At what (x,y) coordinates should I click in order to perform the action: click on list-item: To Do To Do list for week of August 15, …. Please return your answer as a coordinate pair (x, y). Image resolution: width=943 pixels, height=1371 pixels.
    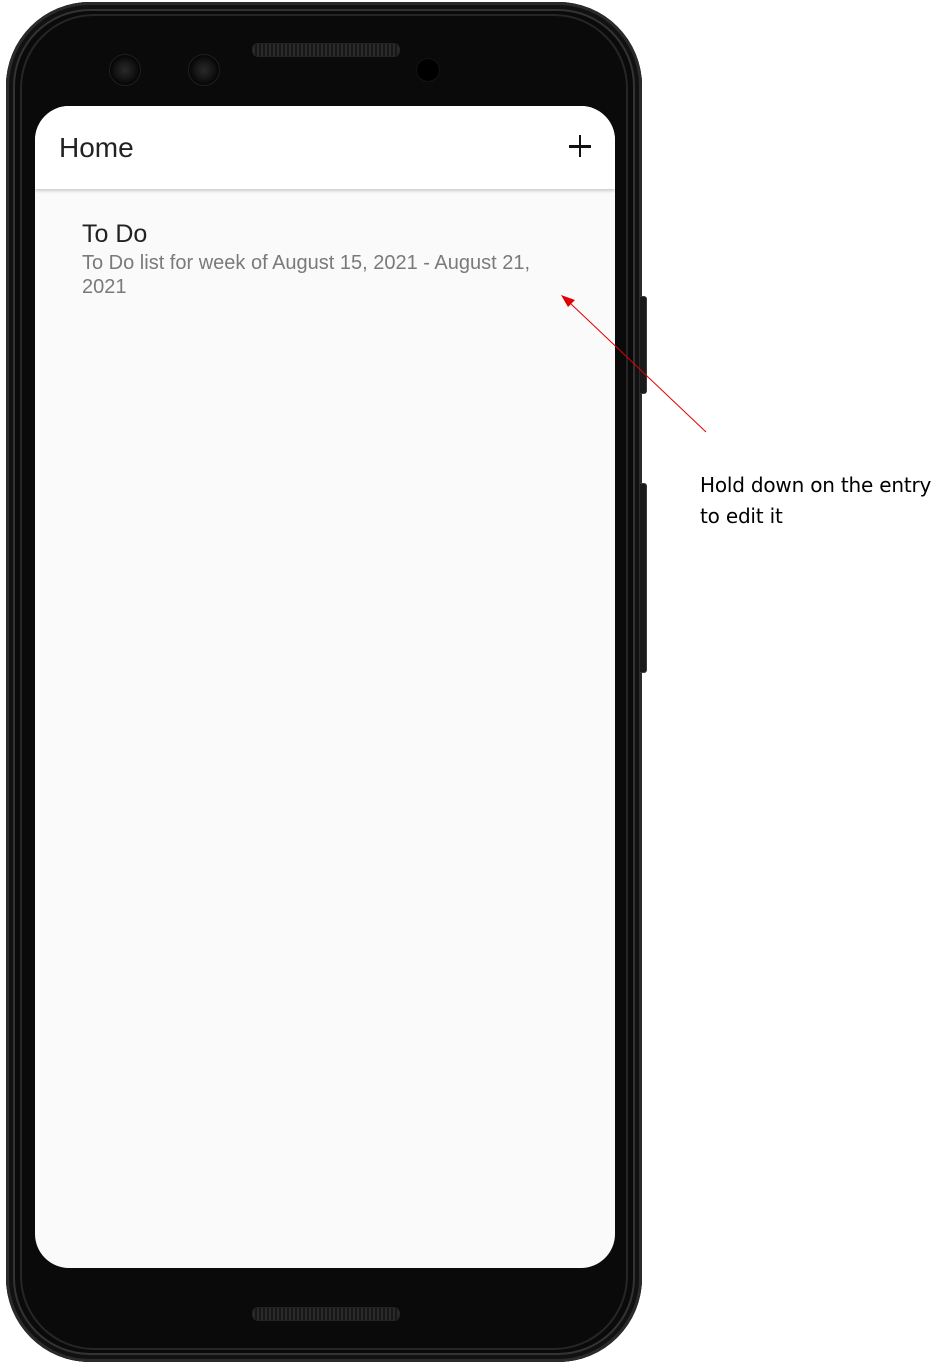
    Looking at the image, I should click on (325, 251).